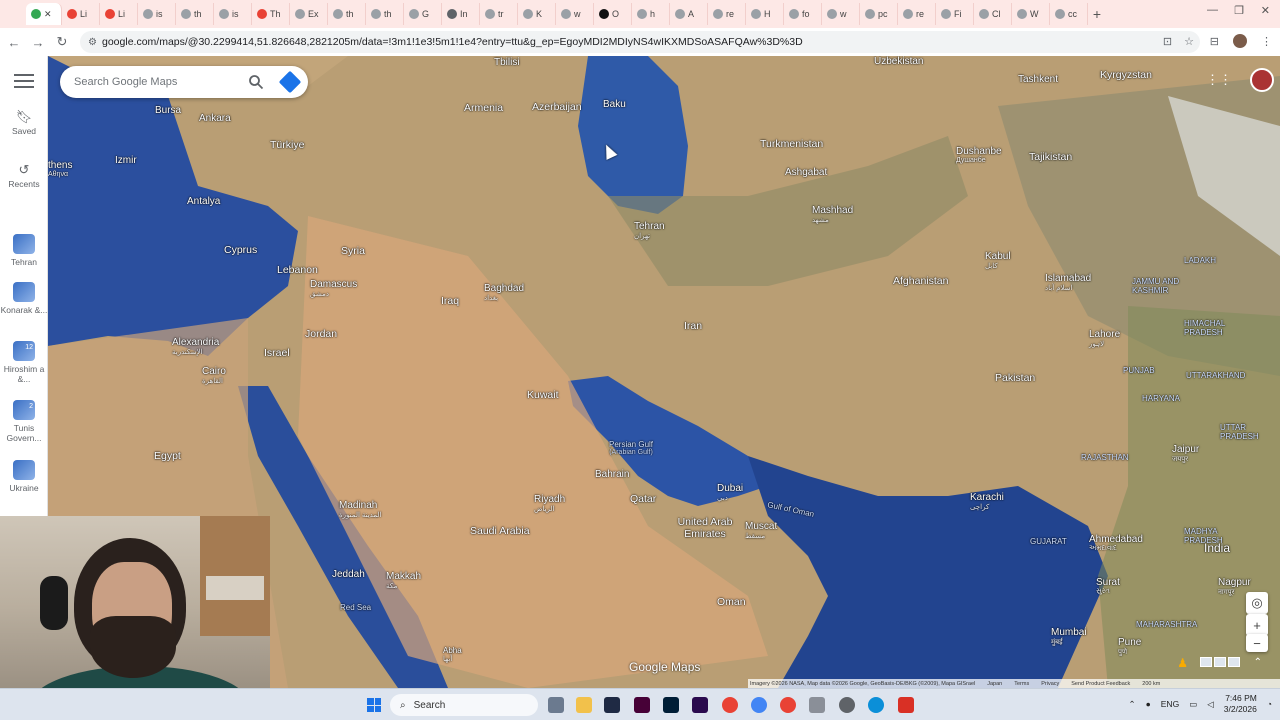 This screenshot has width=1280, height=720. What do you see at coordinates (693, 326) in the screenshot?
I see `map-label-country: Iran` at bounding box center [693, 326].